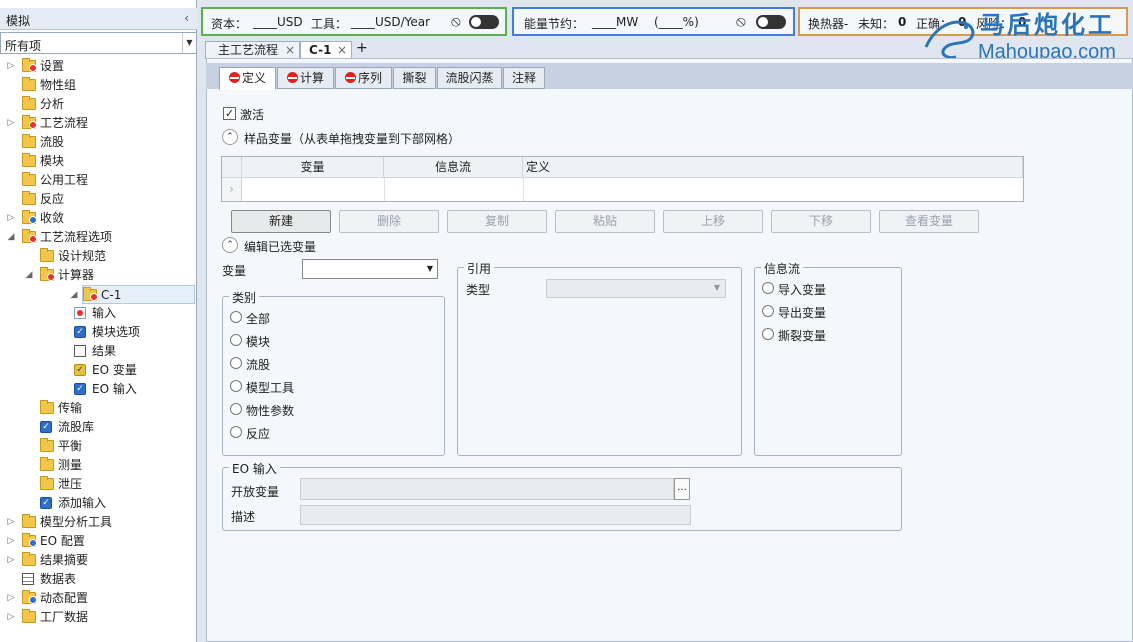  I want to click on tree-item: ◢ 工艺流程选项, so click(98, 237).